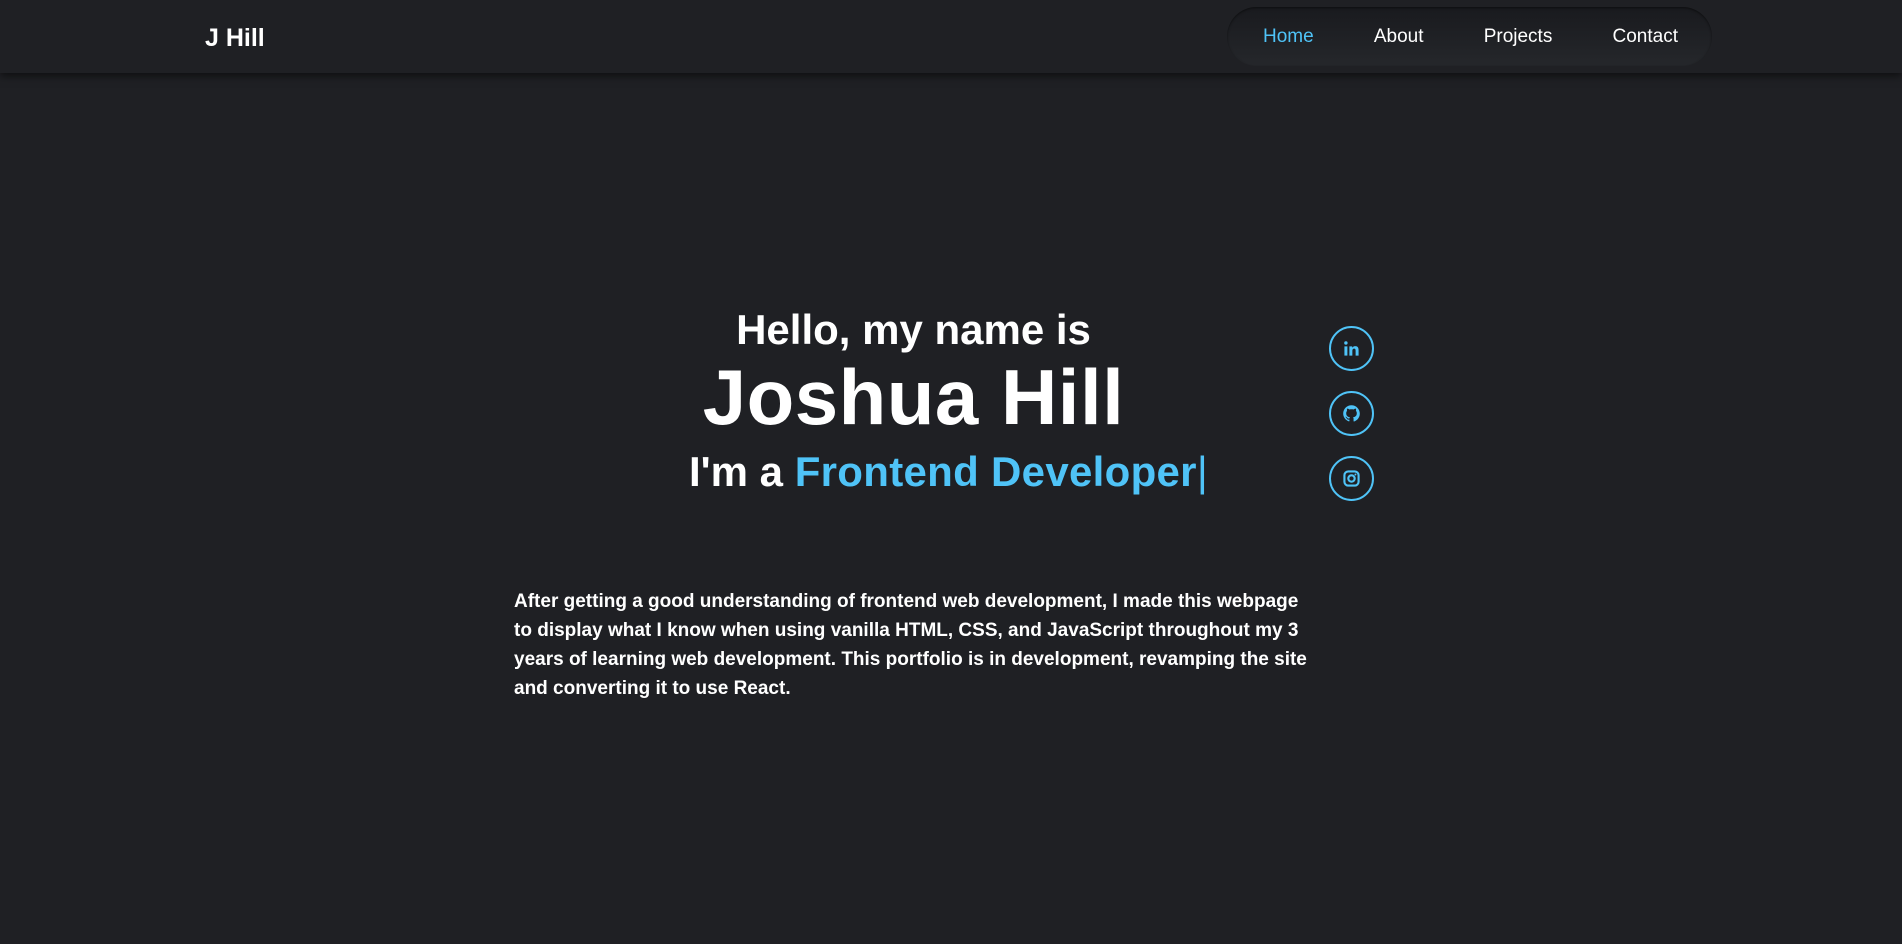 The height and width of the screenshot is (944, 1902). Describe the element at coordinates (1518, 37) in the screenshot. I see `nav-projects-link: Projects` at that location.